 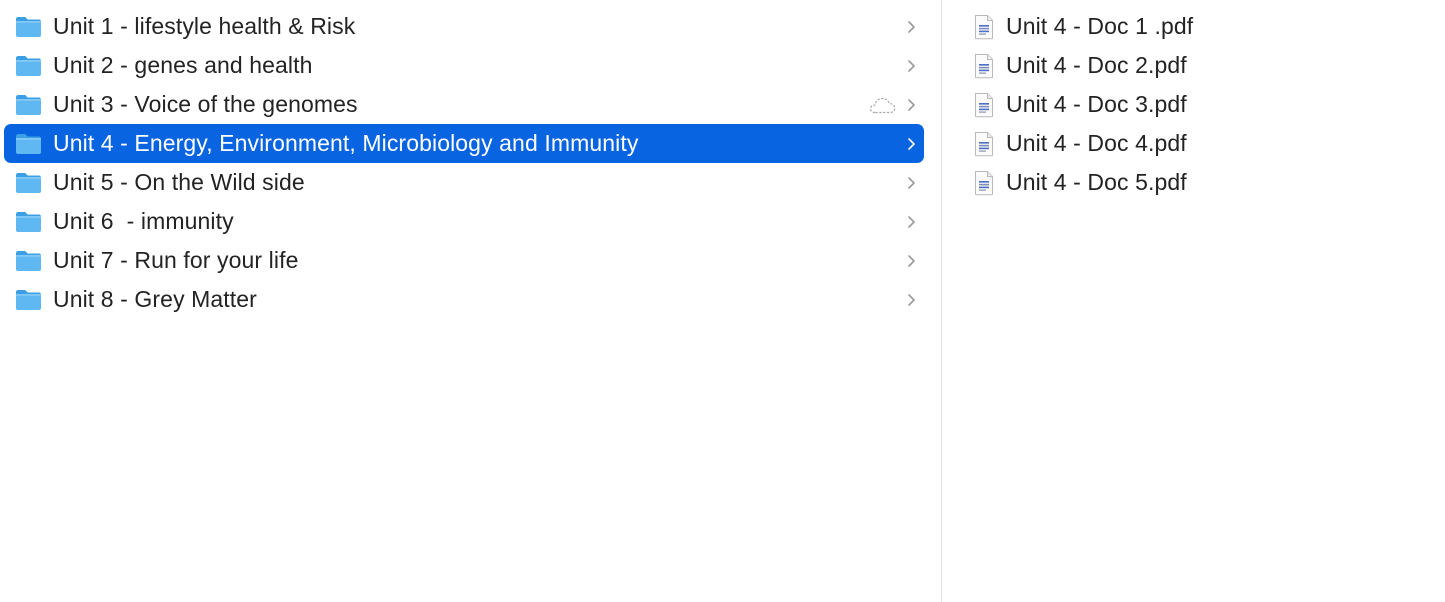 I want to click on folder-row-label: Unit 7 - Run for your life, so click(x=176, y=260).